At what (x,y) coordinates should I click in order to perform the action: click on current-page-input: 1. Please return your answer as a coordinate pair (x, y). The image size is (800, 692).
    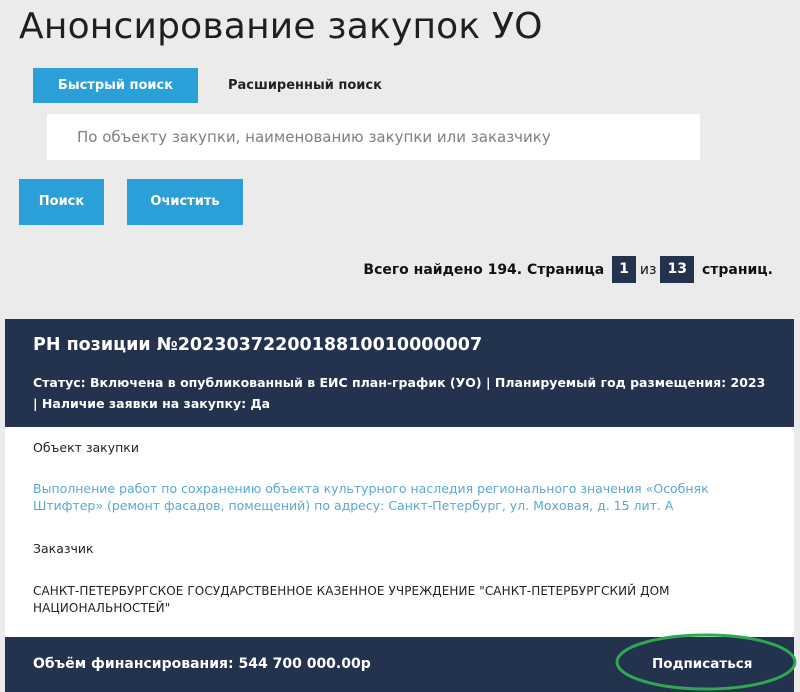
    Looking at the image, I should click on (624, 269).